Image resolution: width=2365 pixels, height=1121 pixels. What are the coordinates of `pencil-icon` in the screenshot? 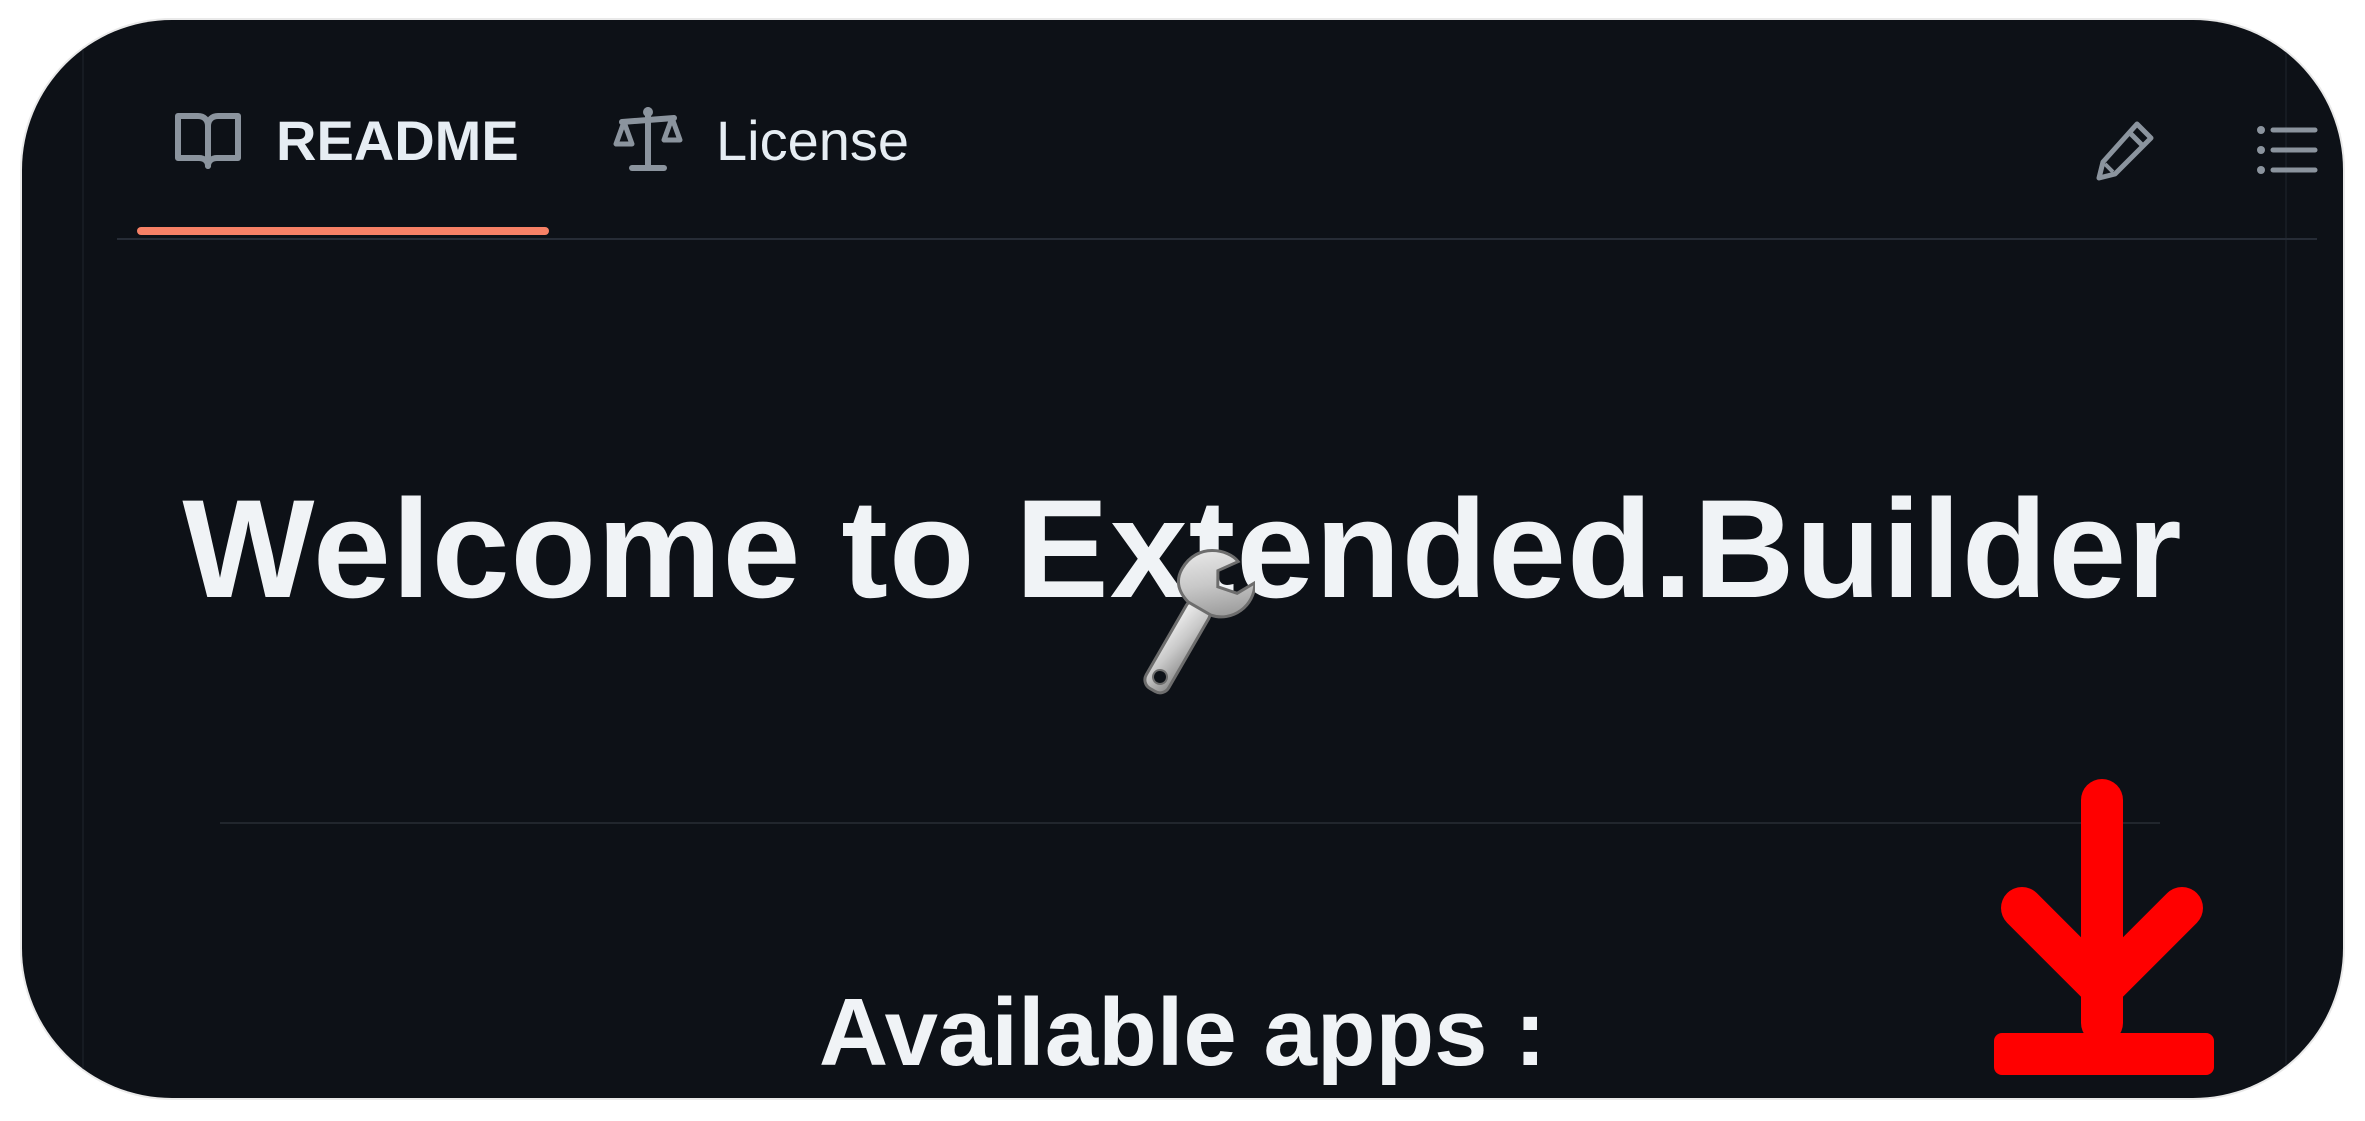 It's located at (2125, 152).